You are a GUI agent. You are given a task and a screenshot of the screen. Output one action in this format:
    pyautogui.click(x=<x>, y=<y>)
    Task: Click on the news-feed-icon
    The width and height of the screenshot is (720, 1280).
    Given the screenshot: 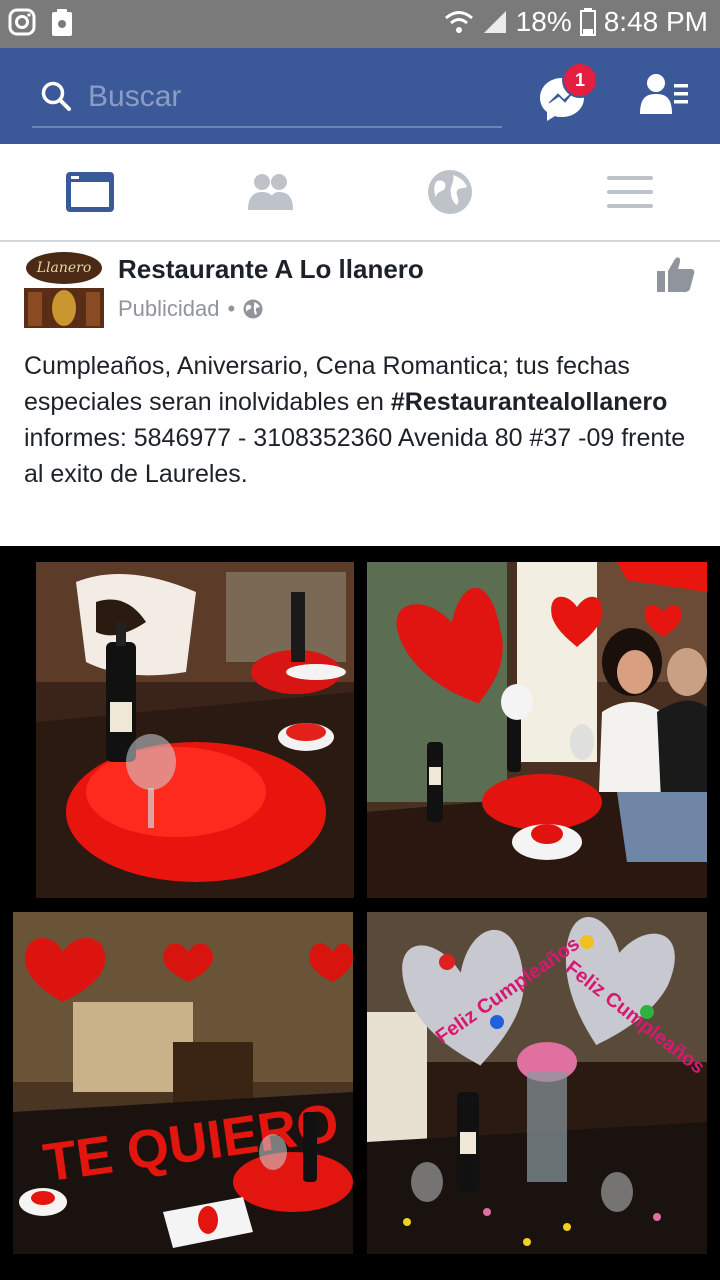 What is the action you would take?
    pyautogui.click(x=90, y=192)
    